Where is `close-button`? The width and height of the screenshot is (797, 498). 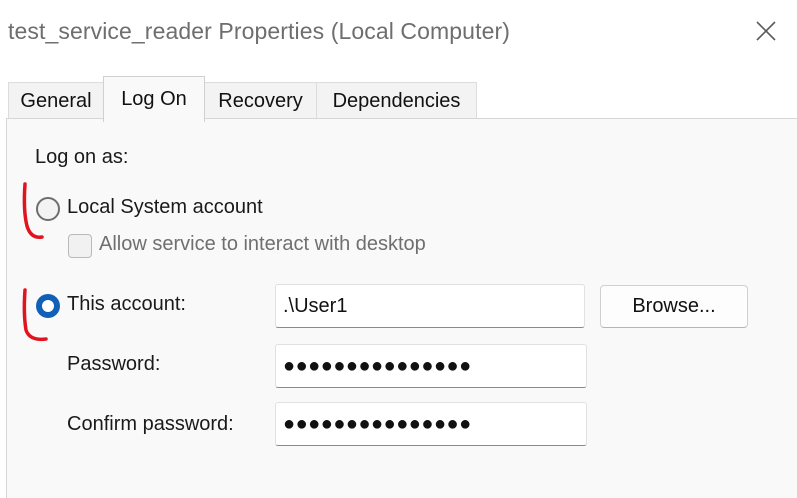 close-button is located at coordinates (765, 32).